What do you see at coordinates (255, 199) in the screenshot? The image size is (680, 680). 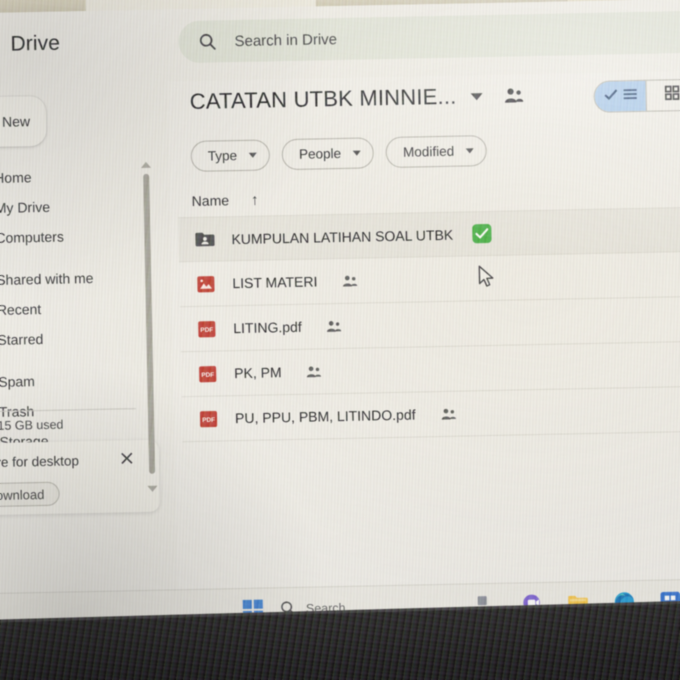 I see `sort-ascending-icon: ↑` at bounding box center [255, 199].